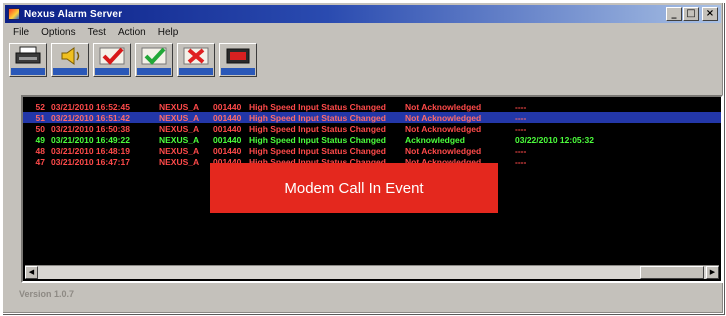 The width and height of the screenshot is (726, 316). I want to click on log-index: 48, so click(40, 150).